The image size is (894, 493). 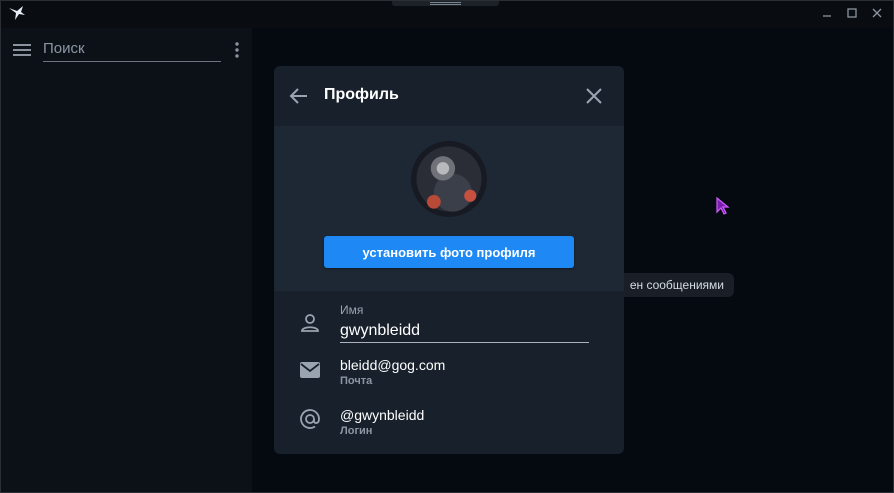 I want to click on envelope-icon, so click(x=310, y=370).